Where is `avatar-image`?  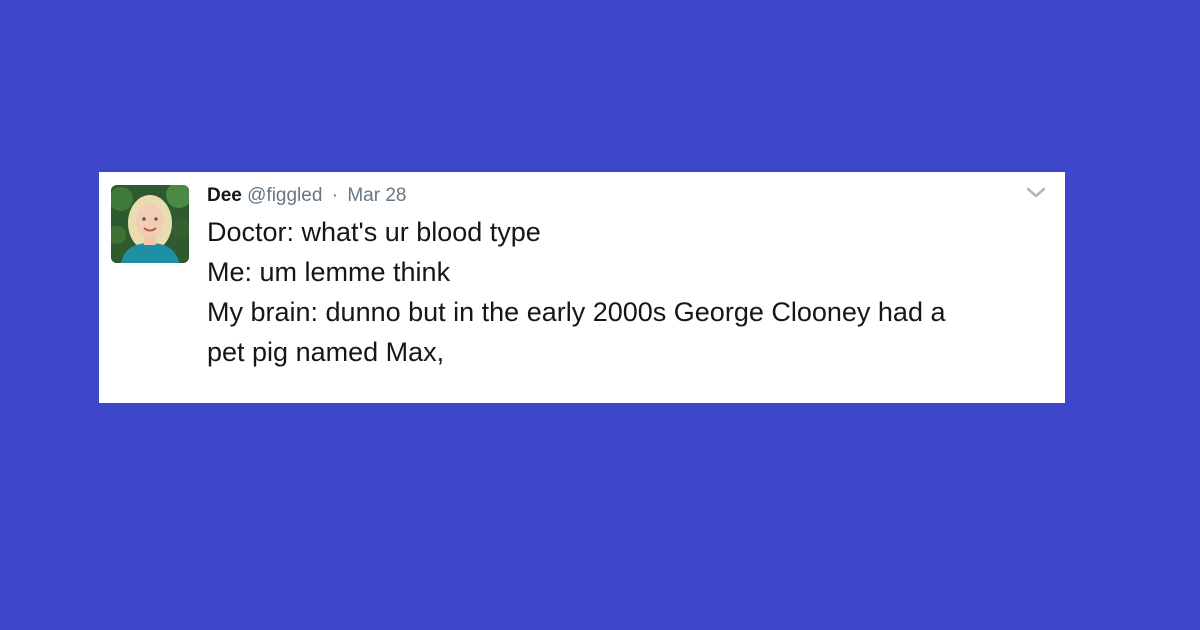
avatar-image is located at coordinates (150, 224).